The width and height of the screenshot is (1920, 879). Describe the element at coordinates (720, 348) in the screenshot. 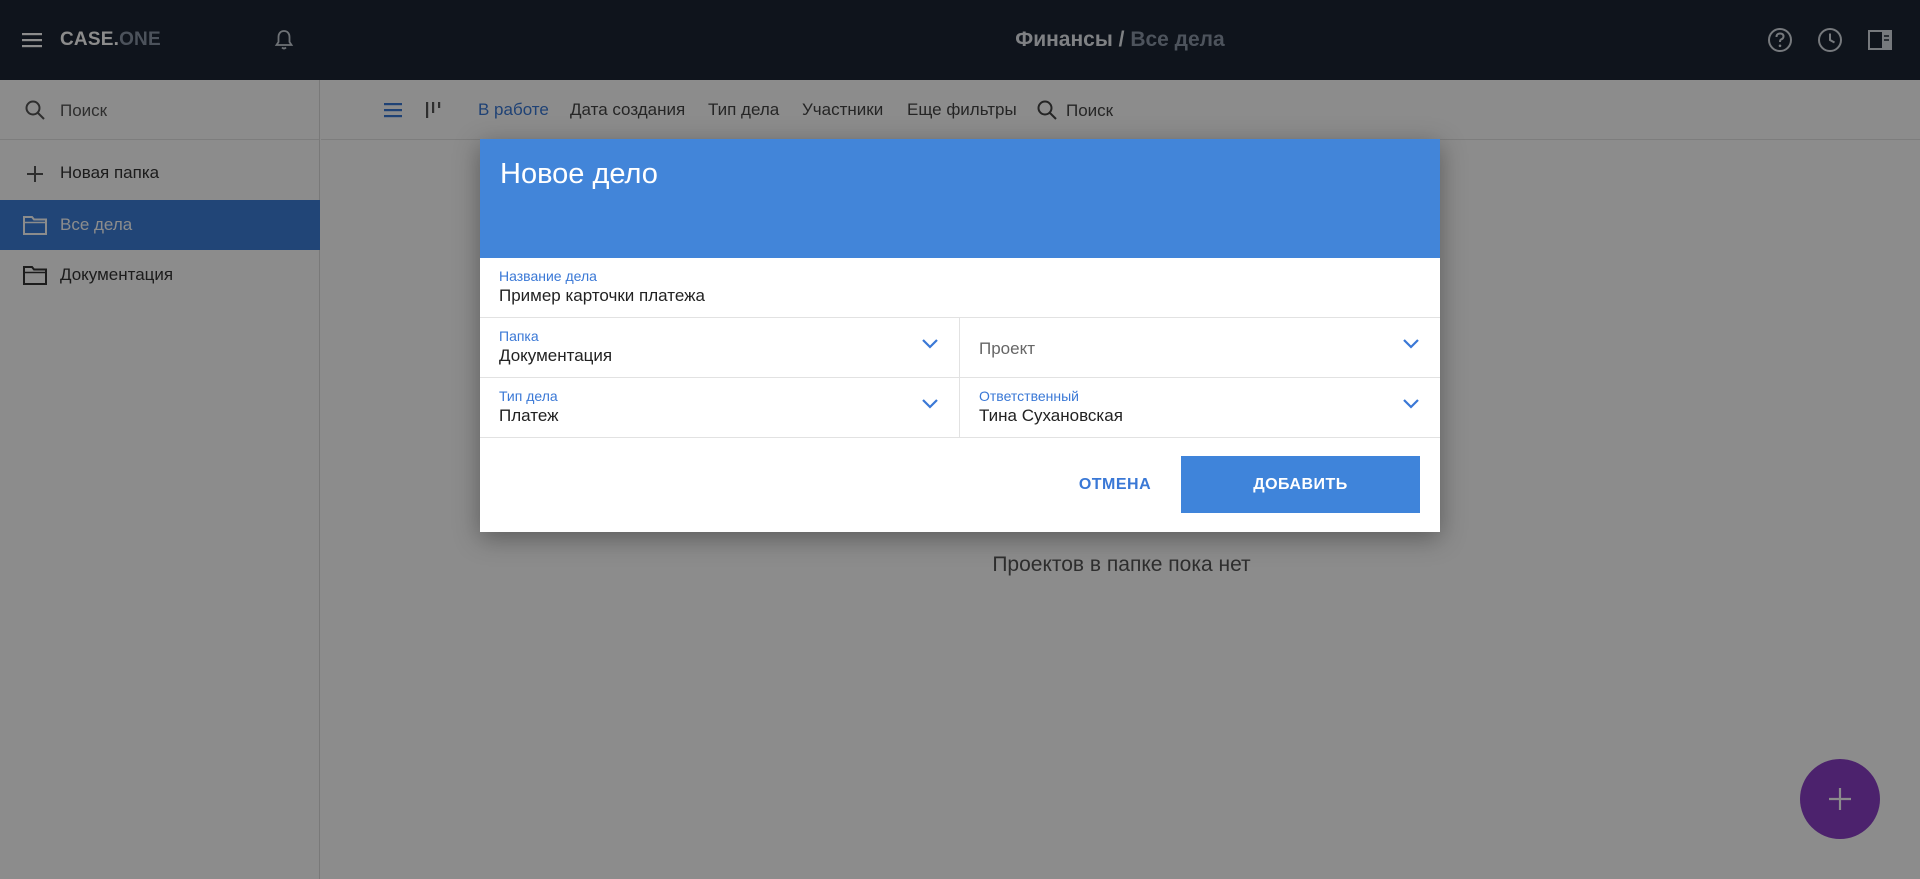

I see `folder-select: Папка Документация` at that location.